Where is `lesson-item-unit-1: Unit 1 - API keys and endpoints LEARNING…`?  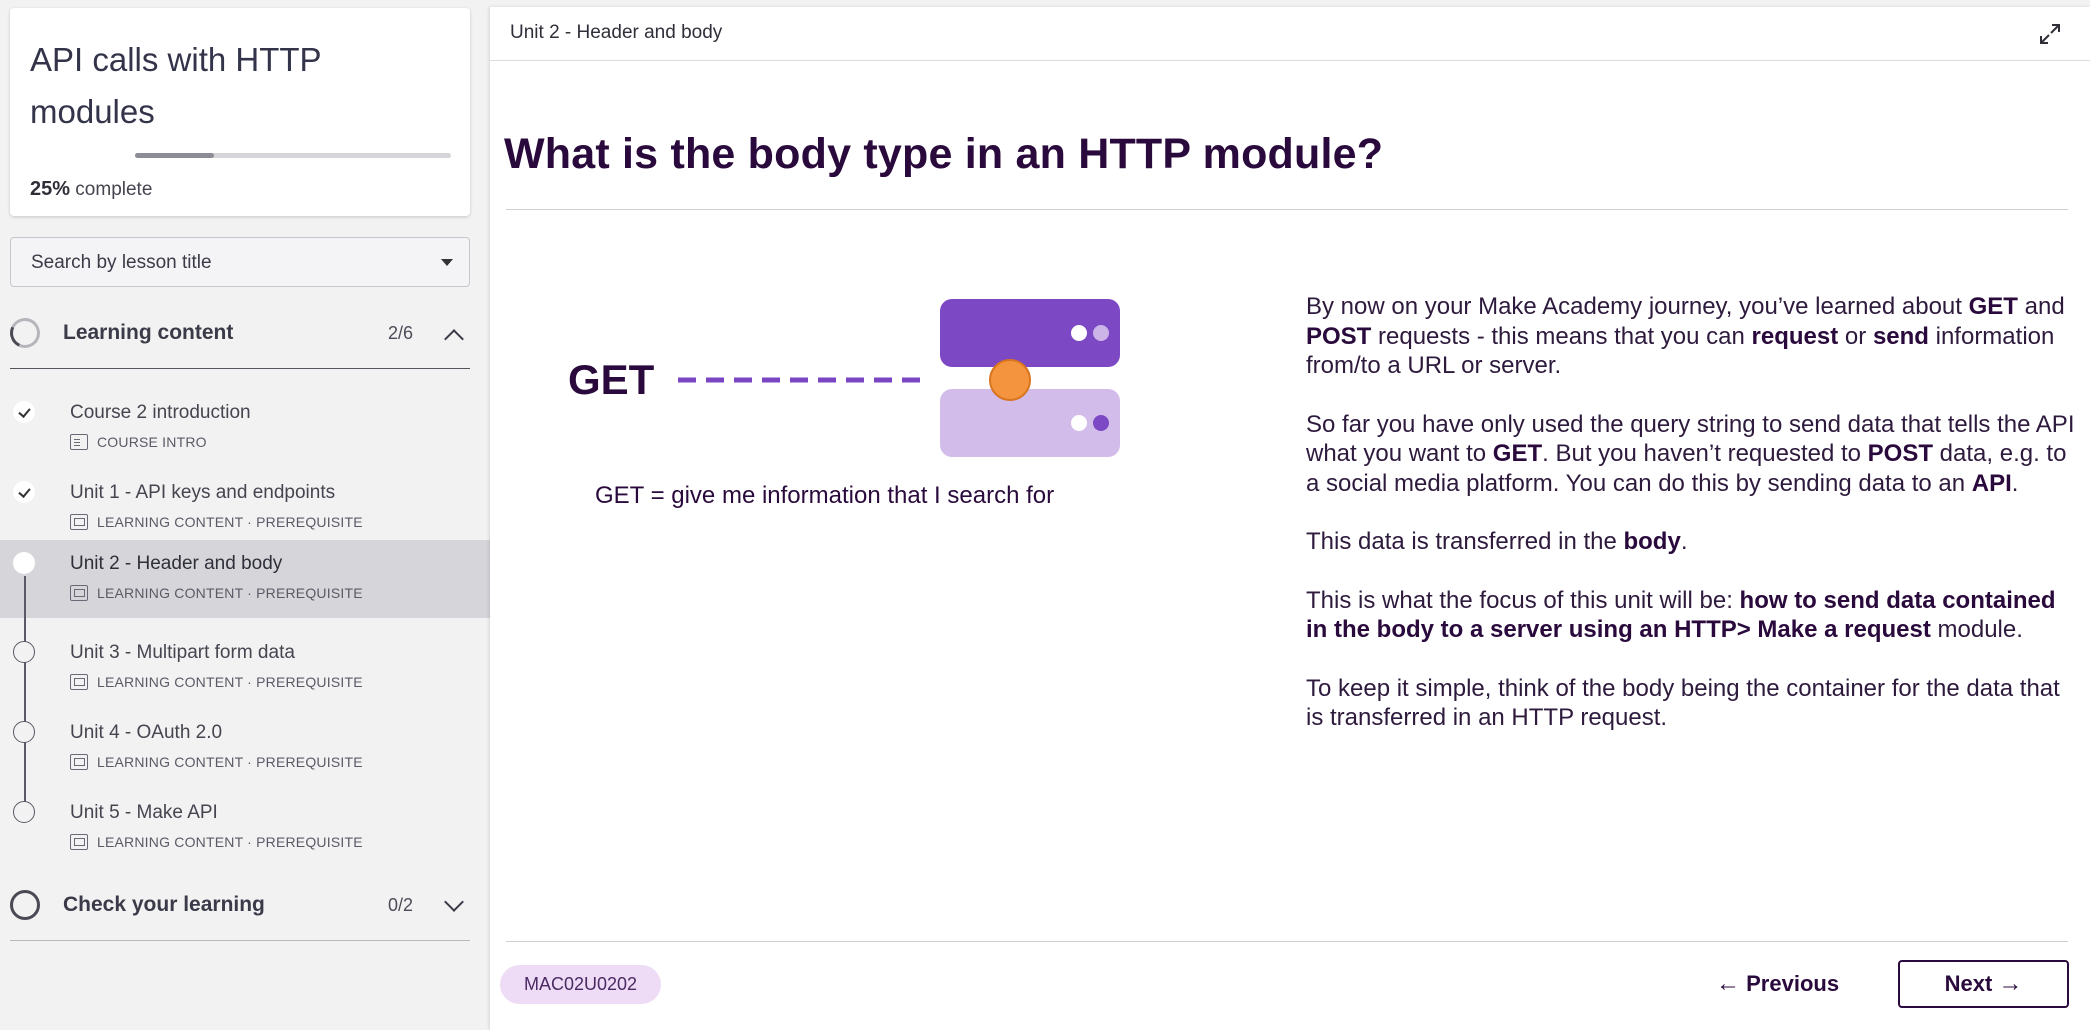 lesson-item-unit-1: Unit 1 - API keys and endpoints LEARNING… is located at coordinates (245, 510).